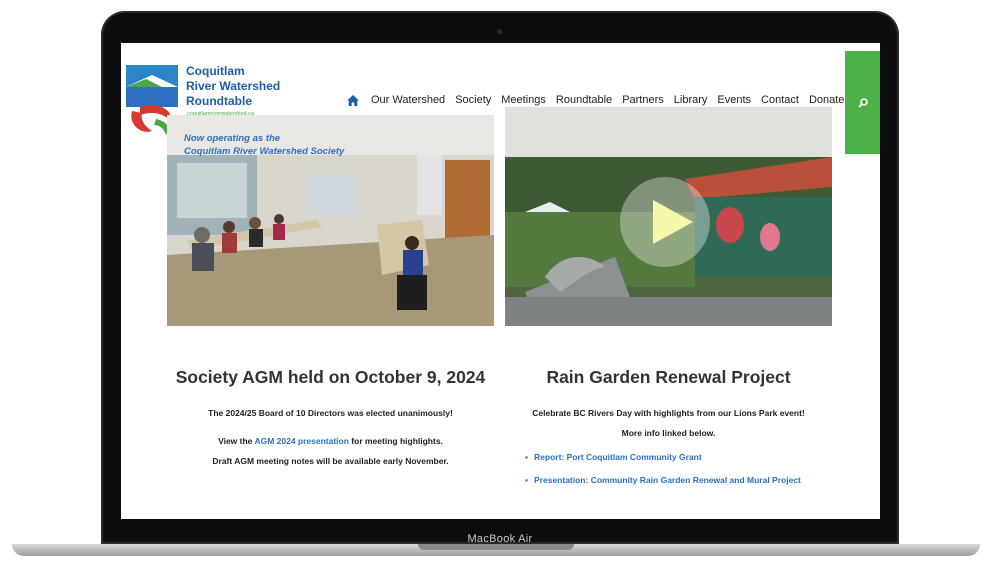 This screenshot has height=565, width=992. Describe the element at coordinates (691, 100) in the screenshot. I see `nav-item-library: Library` at that location.